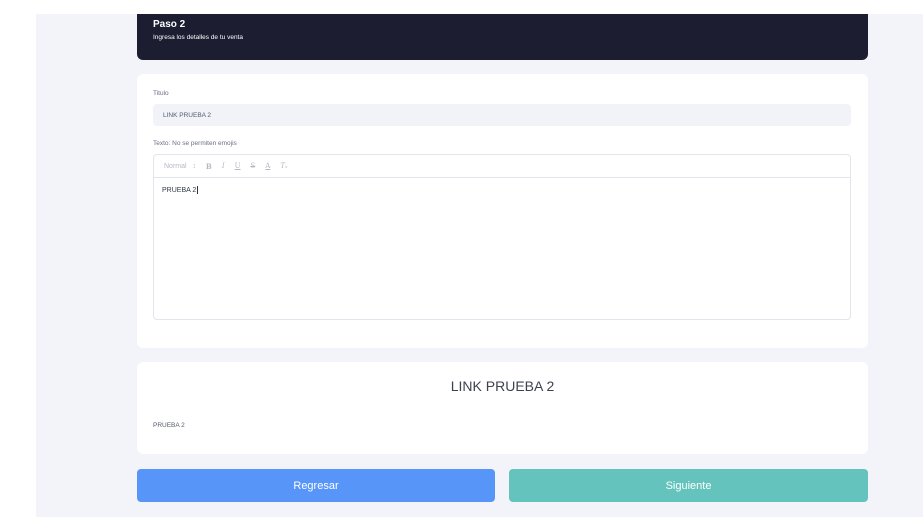  Describe the element at coordinates (253, 166) in the screenshot. I see `strike-button: S` at that location.